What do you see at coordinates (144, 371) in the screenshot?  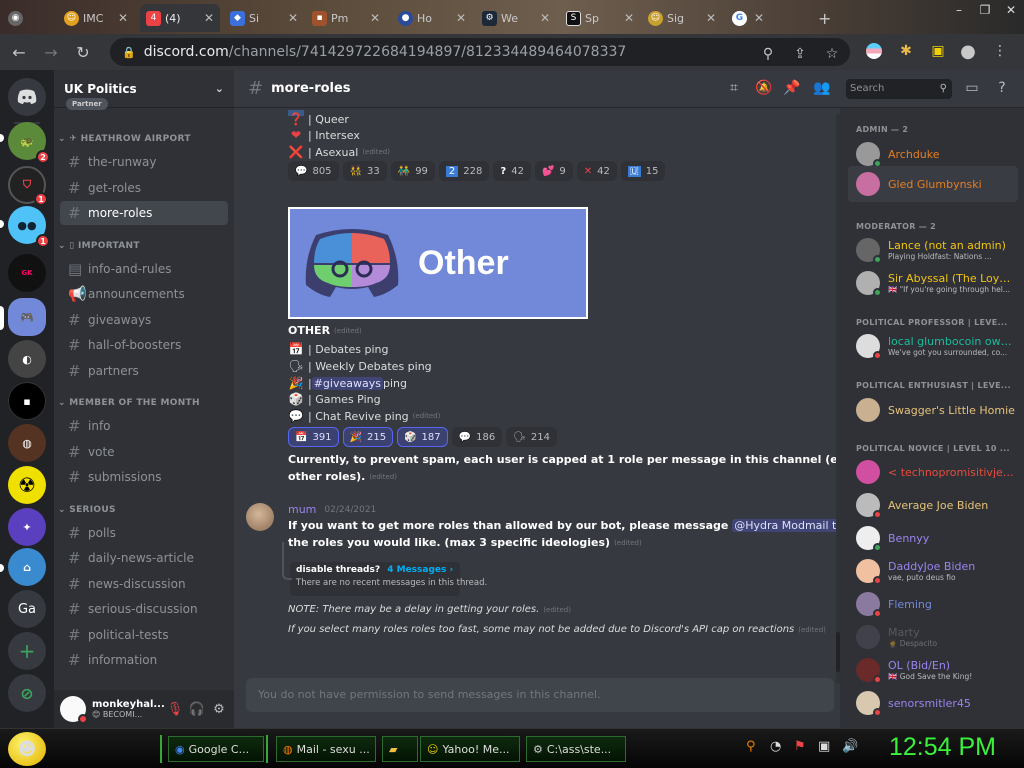 I see `channel-partners: # partners` at bounding box center [144, 371].